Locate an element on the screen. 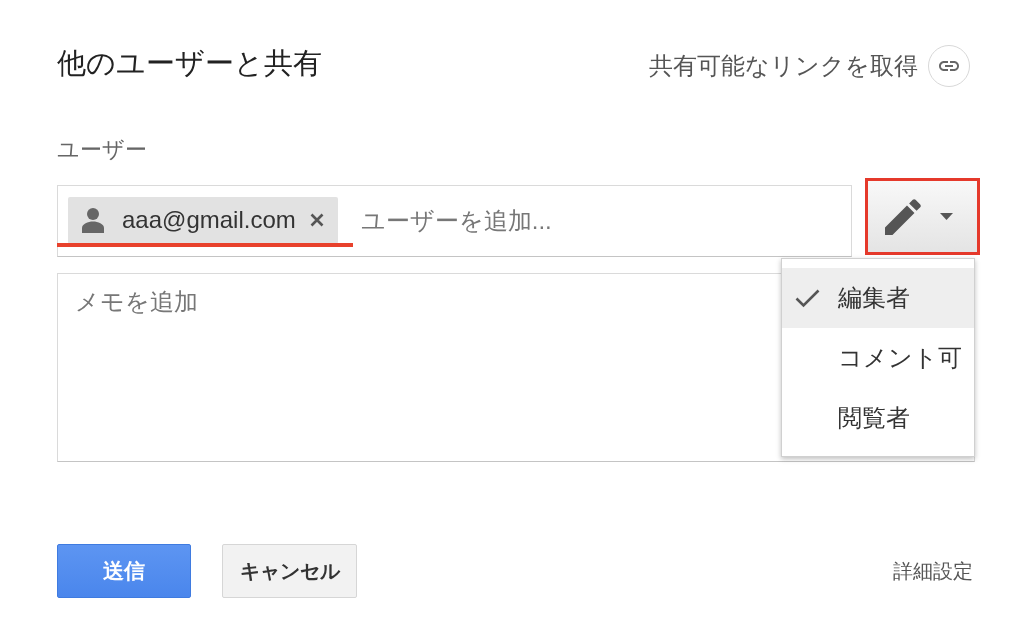 This screenshot has width=1024, height=643. recipient-chip: aaa@gmail.com is located at coordinates (203, 220).